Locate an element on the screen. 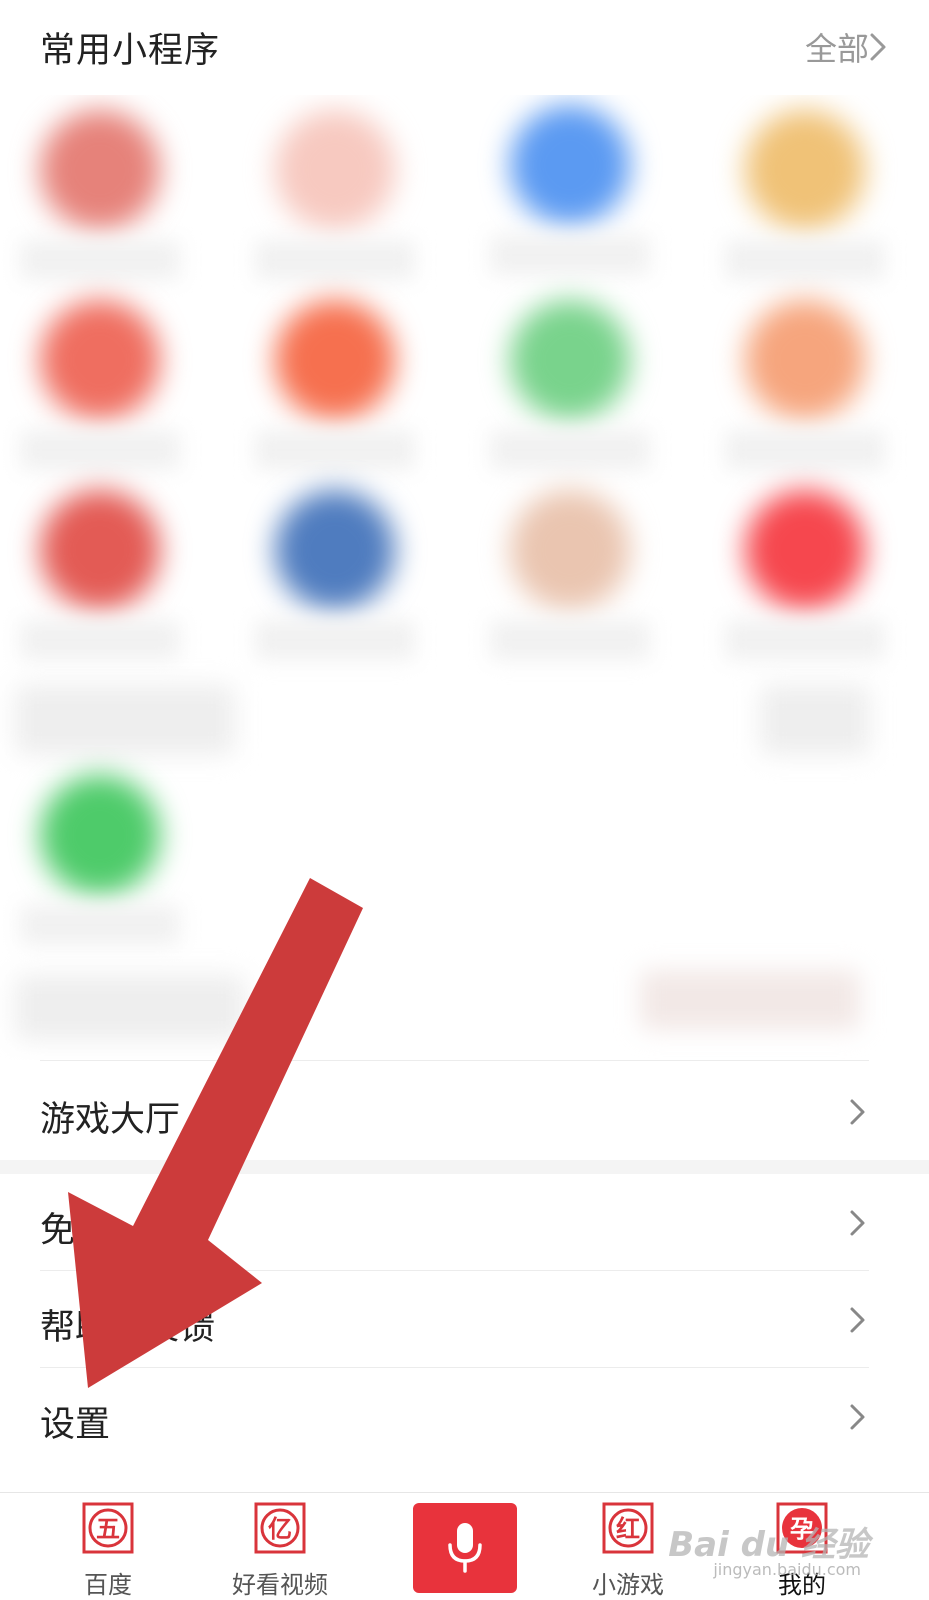 The width and height of the screenshot is (929, 1600). tab-label: 百度 is located at coordinates (108, 1585).